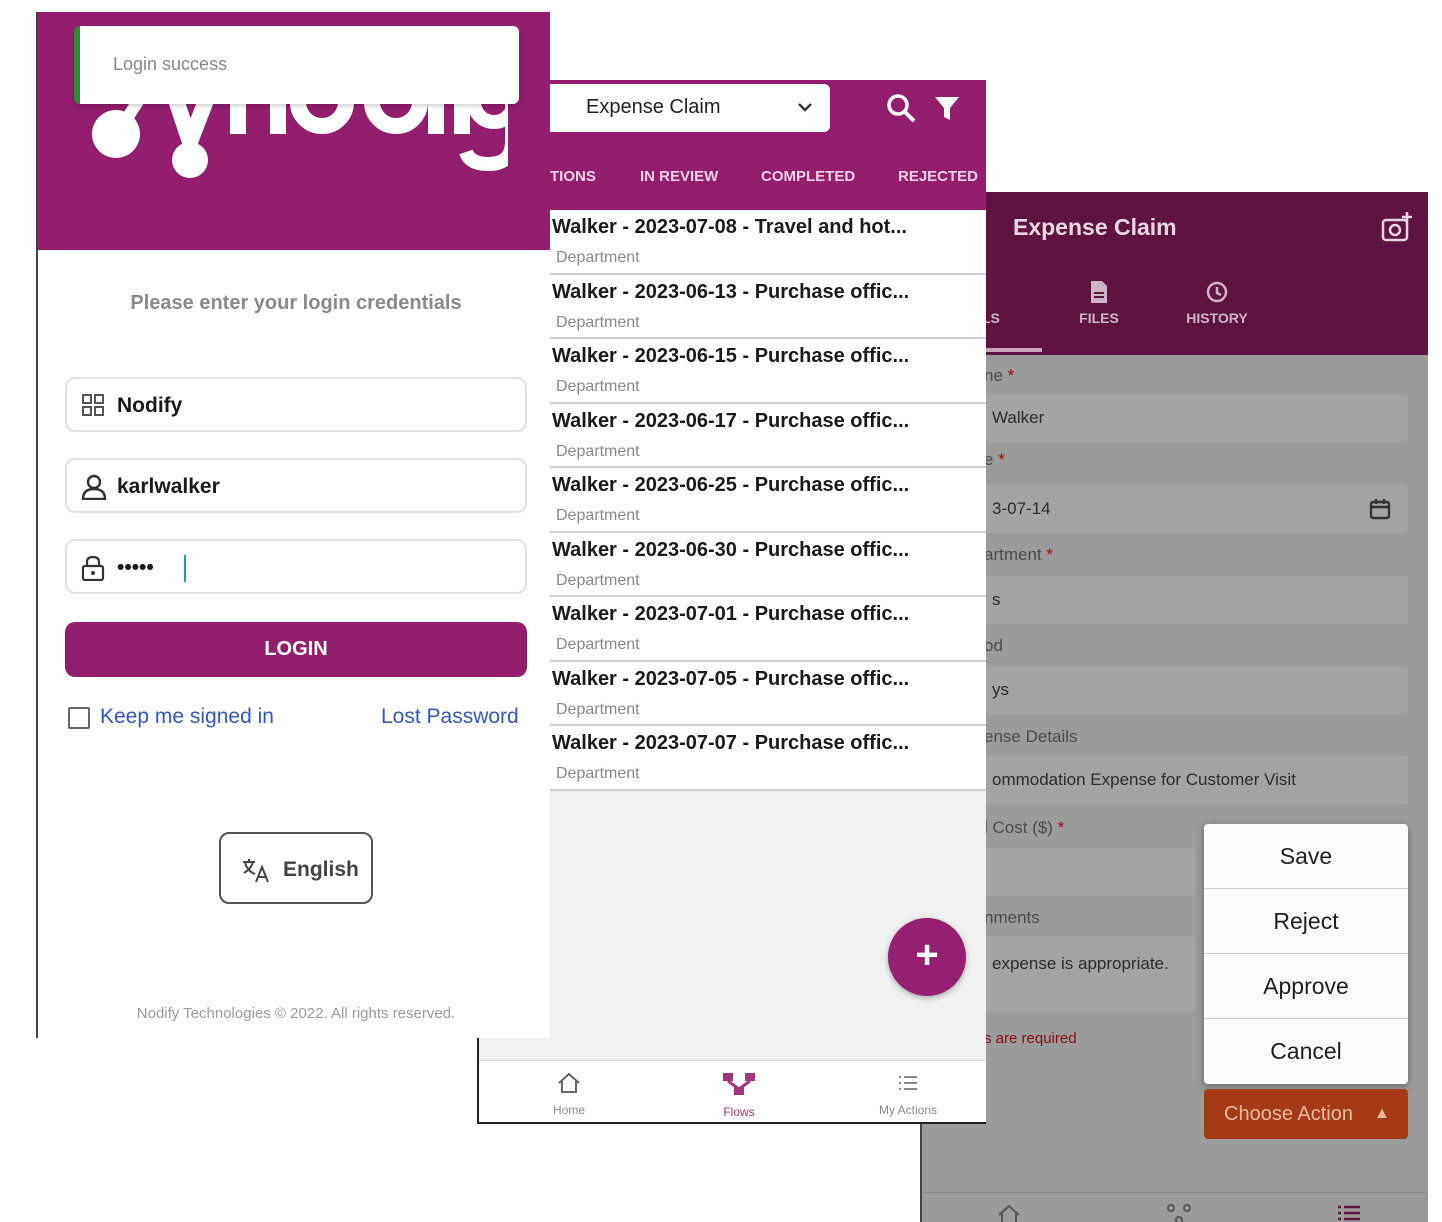 The height and width of the screenshot is (1222, 1442). Describe the element at coordinates (999, 375) in the screenshot. I see `field-label-name: ne *` at that location.